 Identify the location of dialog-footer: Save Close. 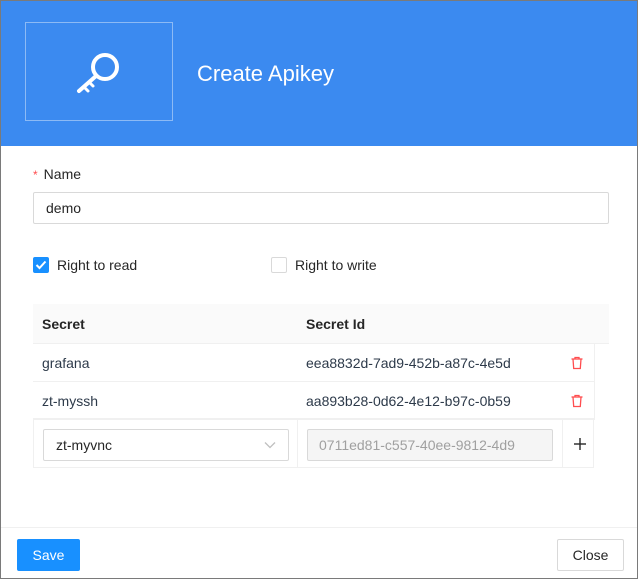
(319, 552).